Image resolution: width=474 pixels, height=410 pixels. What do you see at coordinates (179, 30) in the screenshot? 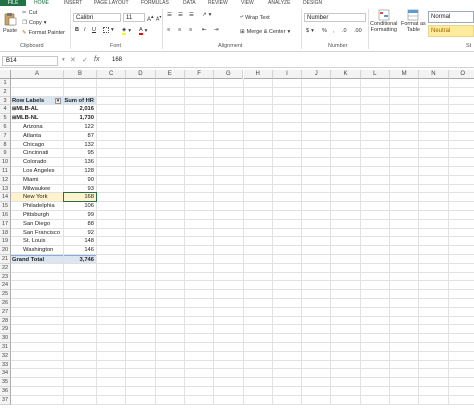
I see `align-center-button: ≡` at bounding box center [179, 30].